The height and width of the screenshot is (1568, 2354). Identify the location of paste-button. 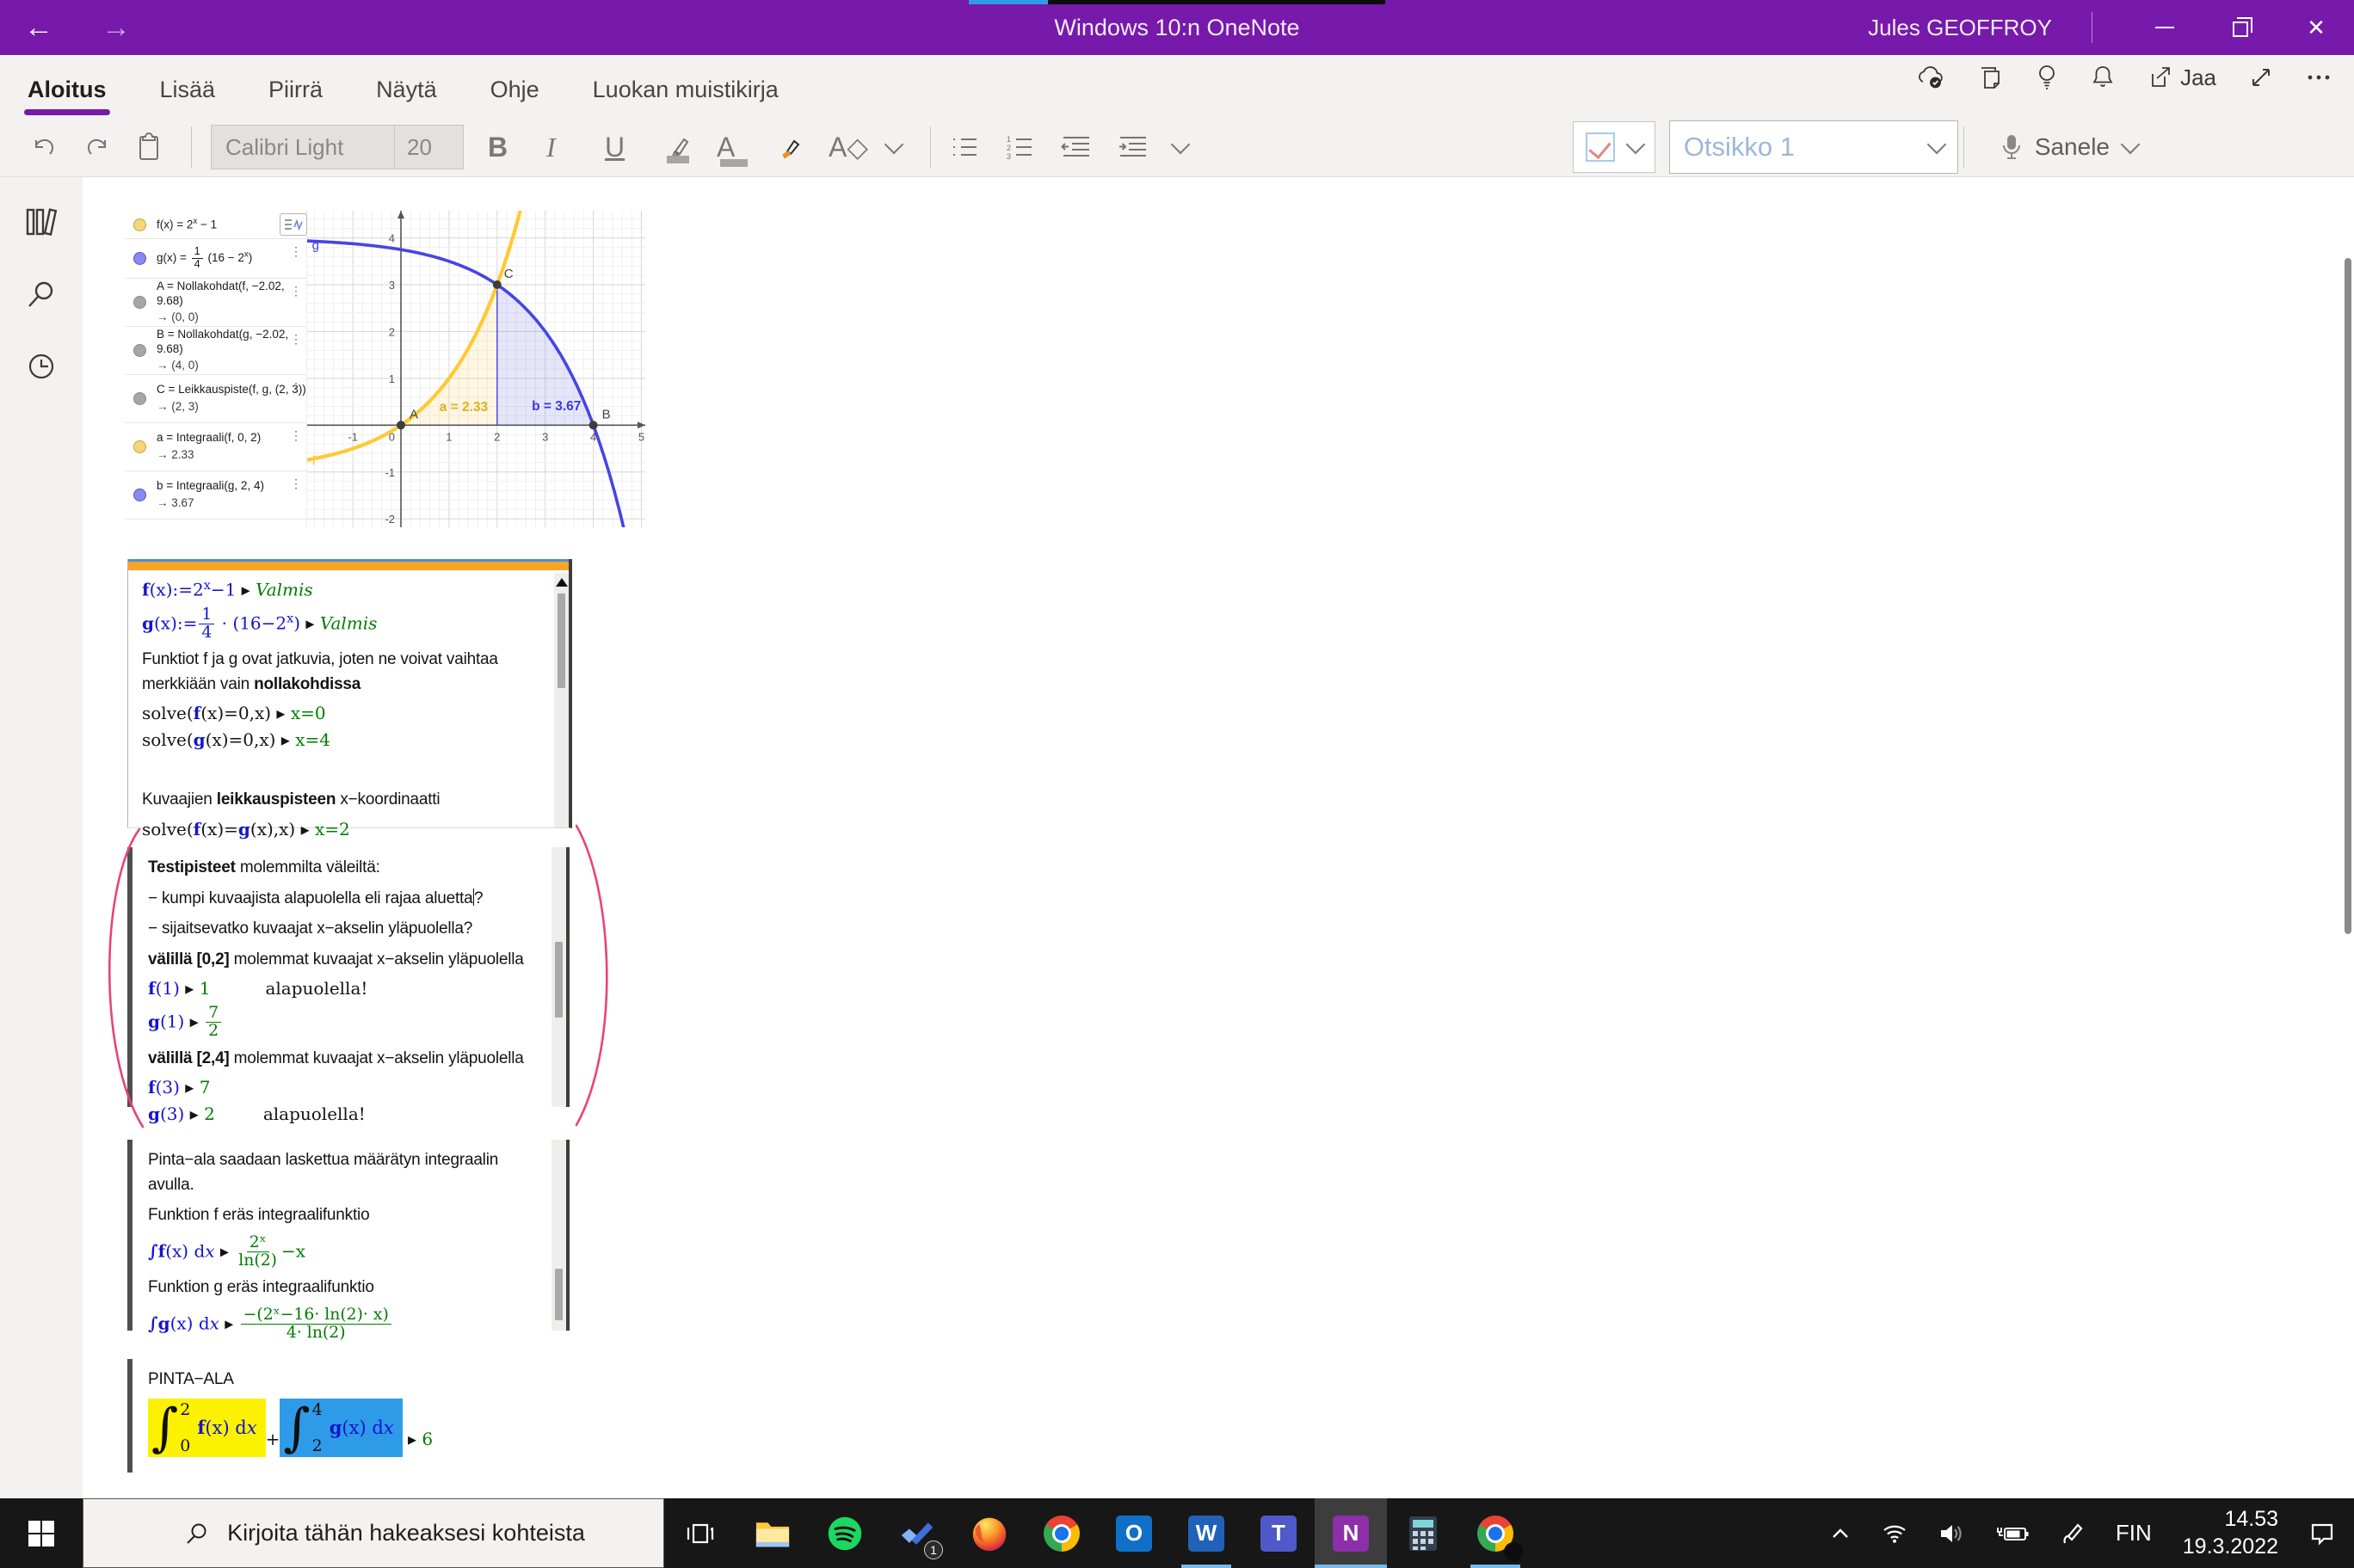
(149, 147).